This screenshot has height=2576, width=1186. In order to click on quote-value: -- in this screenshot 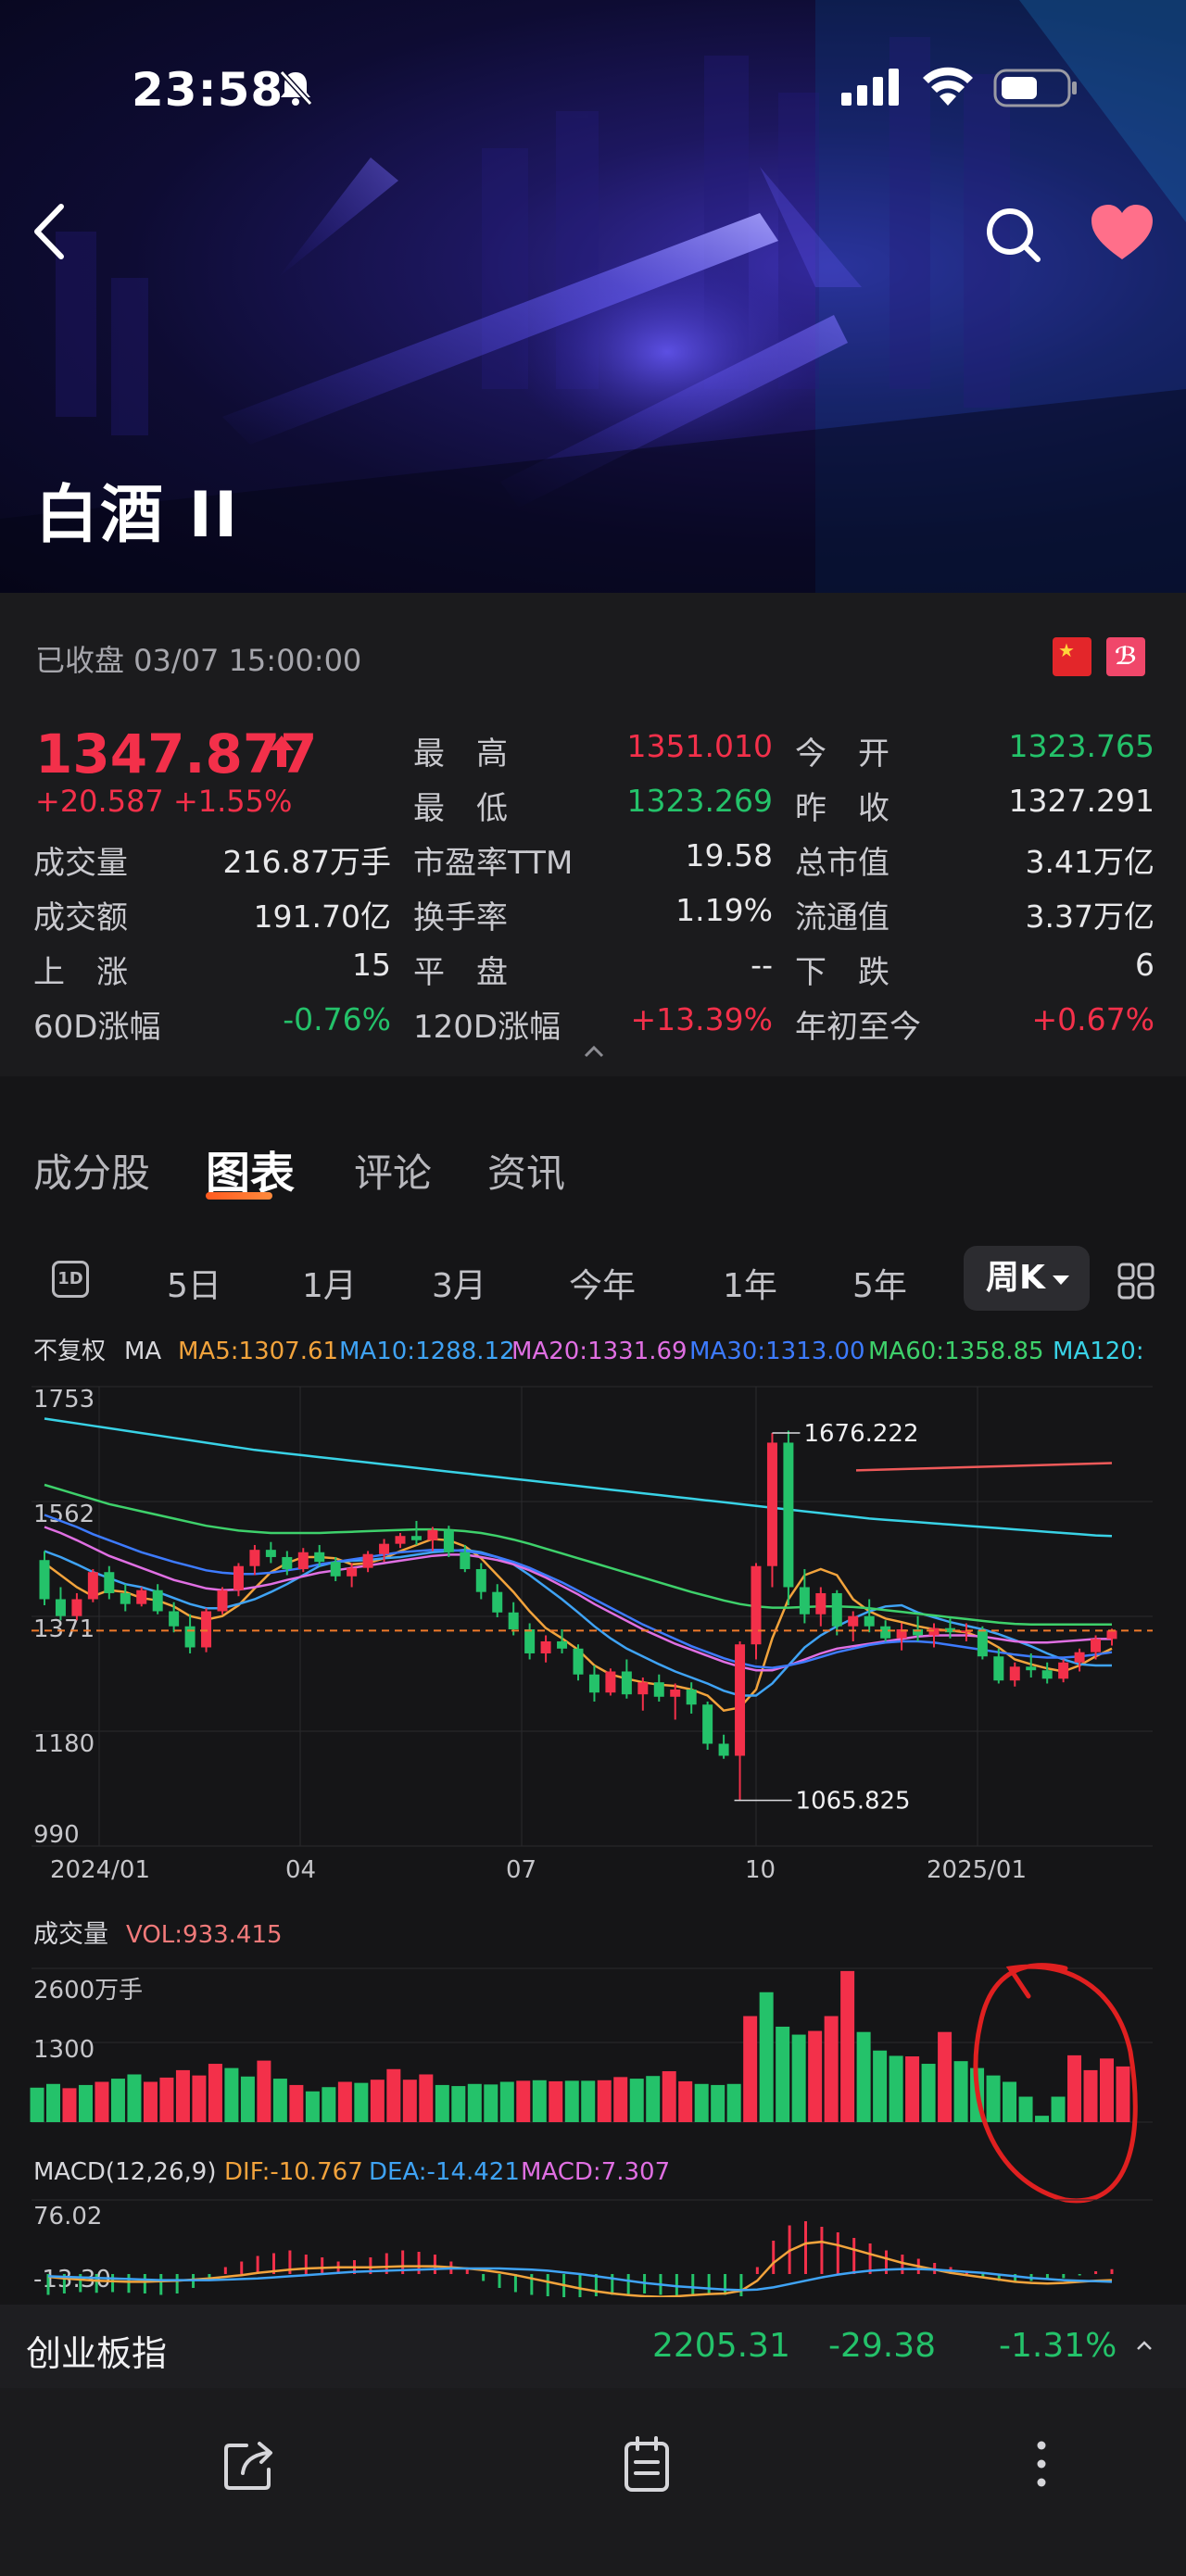, I will do `click(762, 965)`.